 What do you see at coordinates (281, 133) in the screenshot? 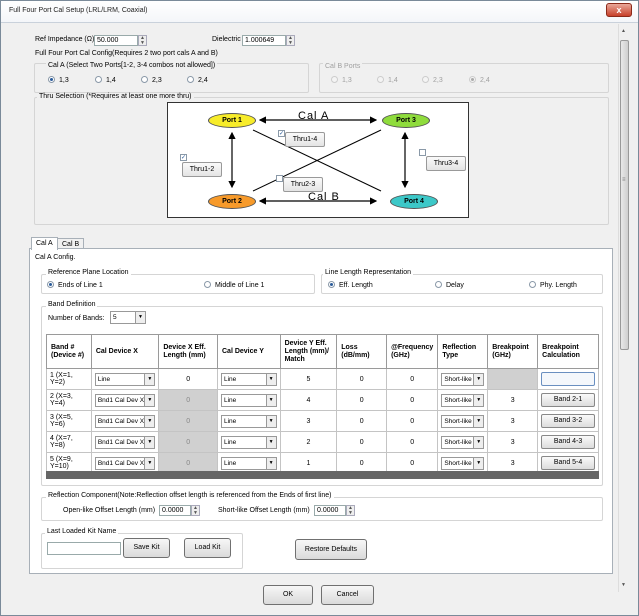
I see `thru-1-4-checkbox: ✓` at bounding box center [281, 133].